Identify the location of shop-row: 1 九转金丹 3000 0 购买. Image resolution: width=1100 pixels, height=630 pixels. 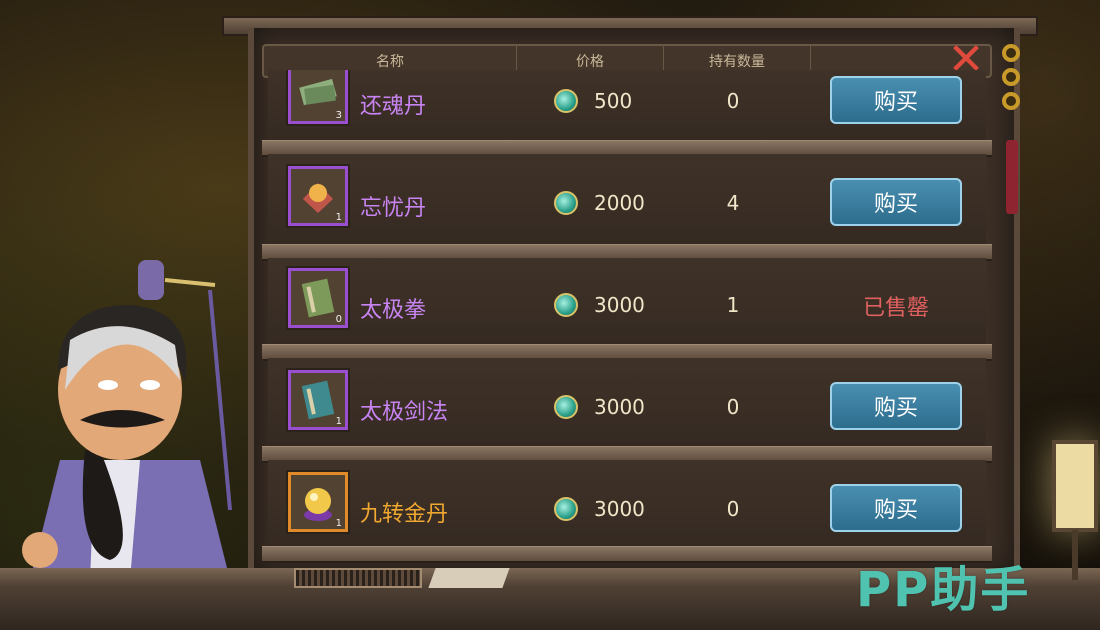
(627, 503).